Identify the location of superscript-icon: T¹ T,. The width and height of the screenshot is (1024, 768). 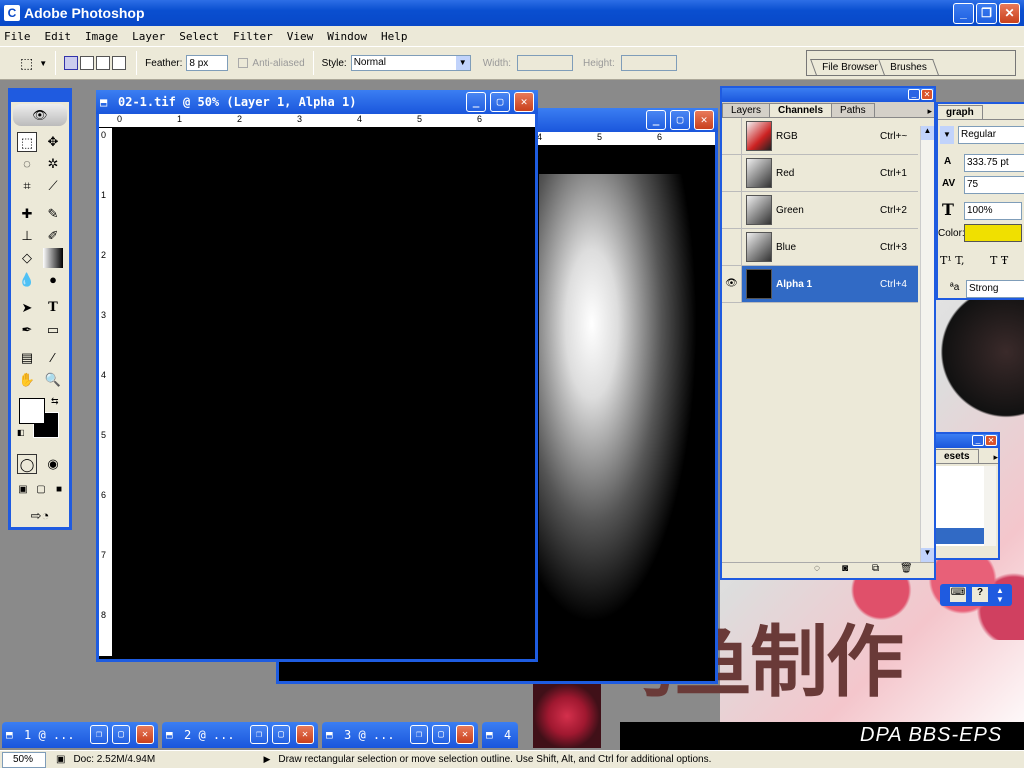
(952, 260).